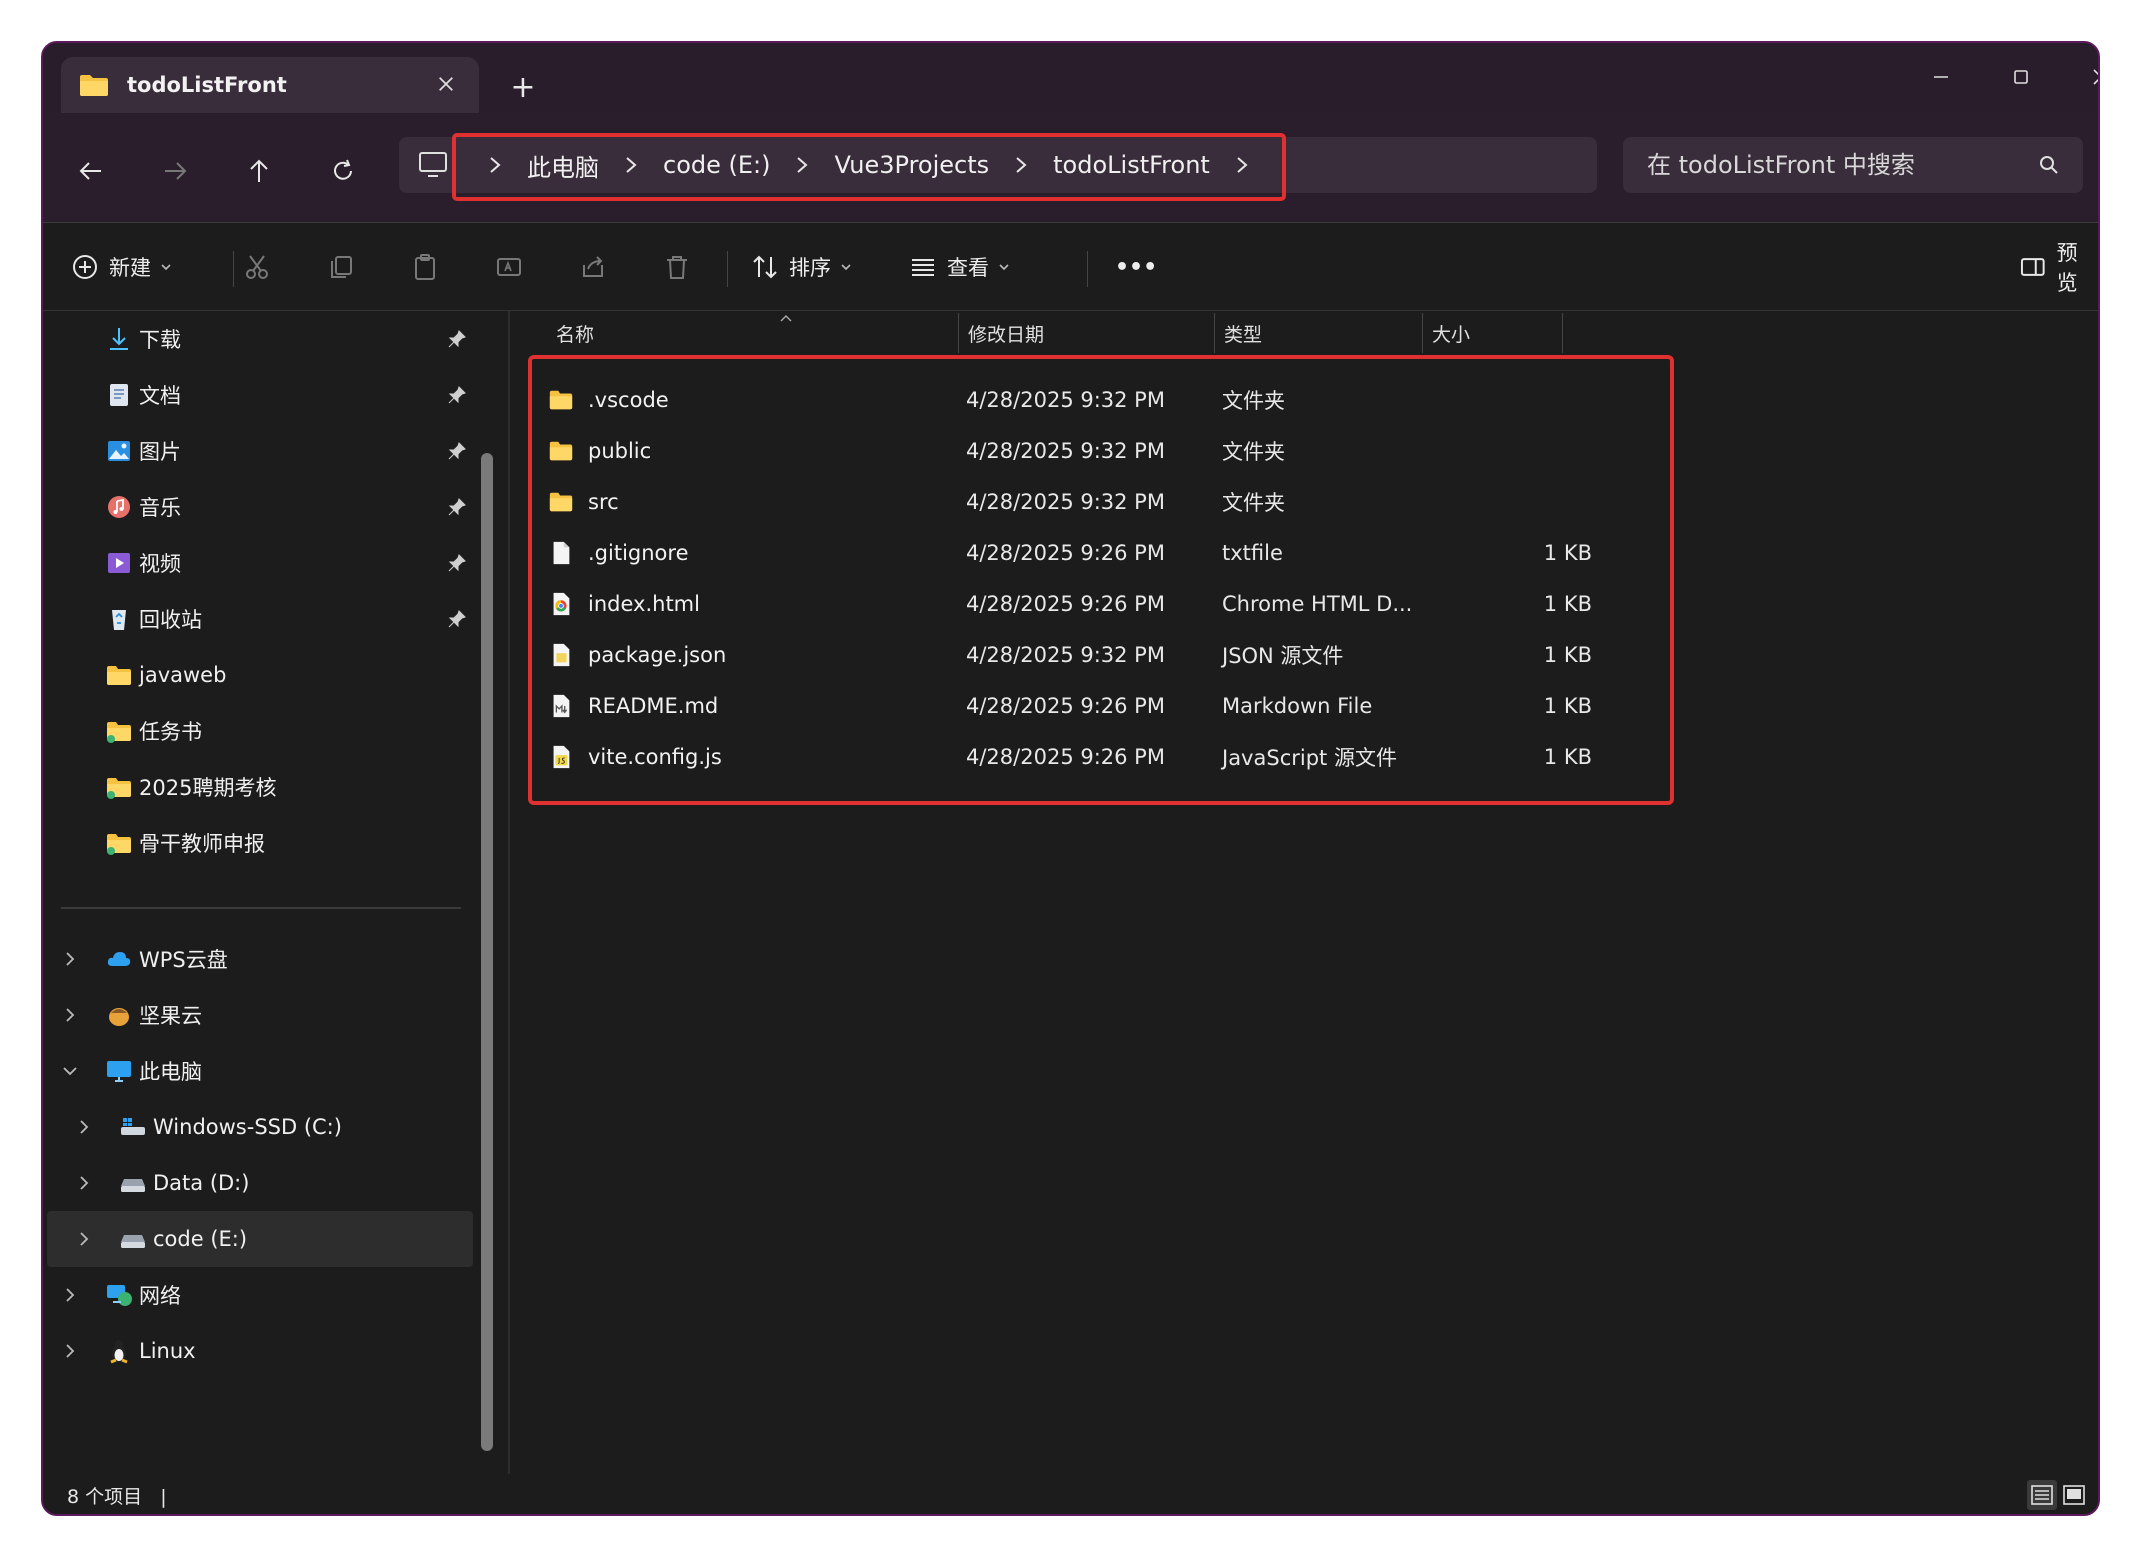  What do you see at coordinates (85, 267) in the screenshot?
I see `plus-circle-icon` at bounding box center [85, 267].